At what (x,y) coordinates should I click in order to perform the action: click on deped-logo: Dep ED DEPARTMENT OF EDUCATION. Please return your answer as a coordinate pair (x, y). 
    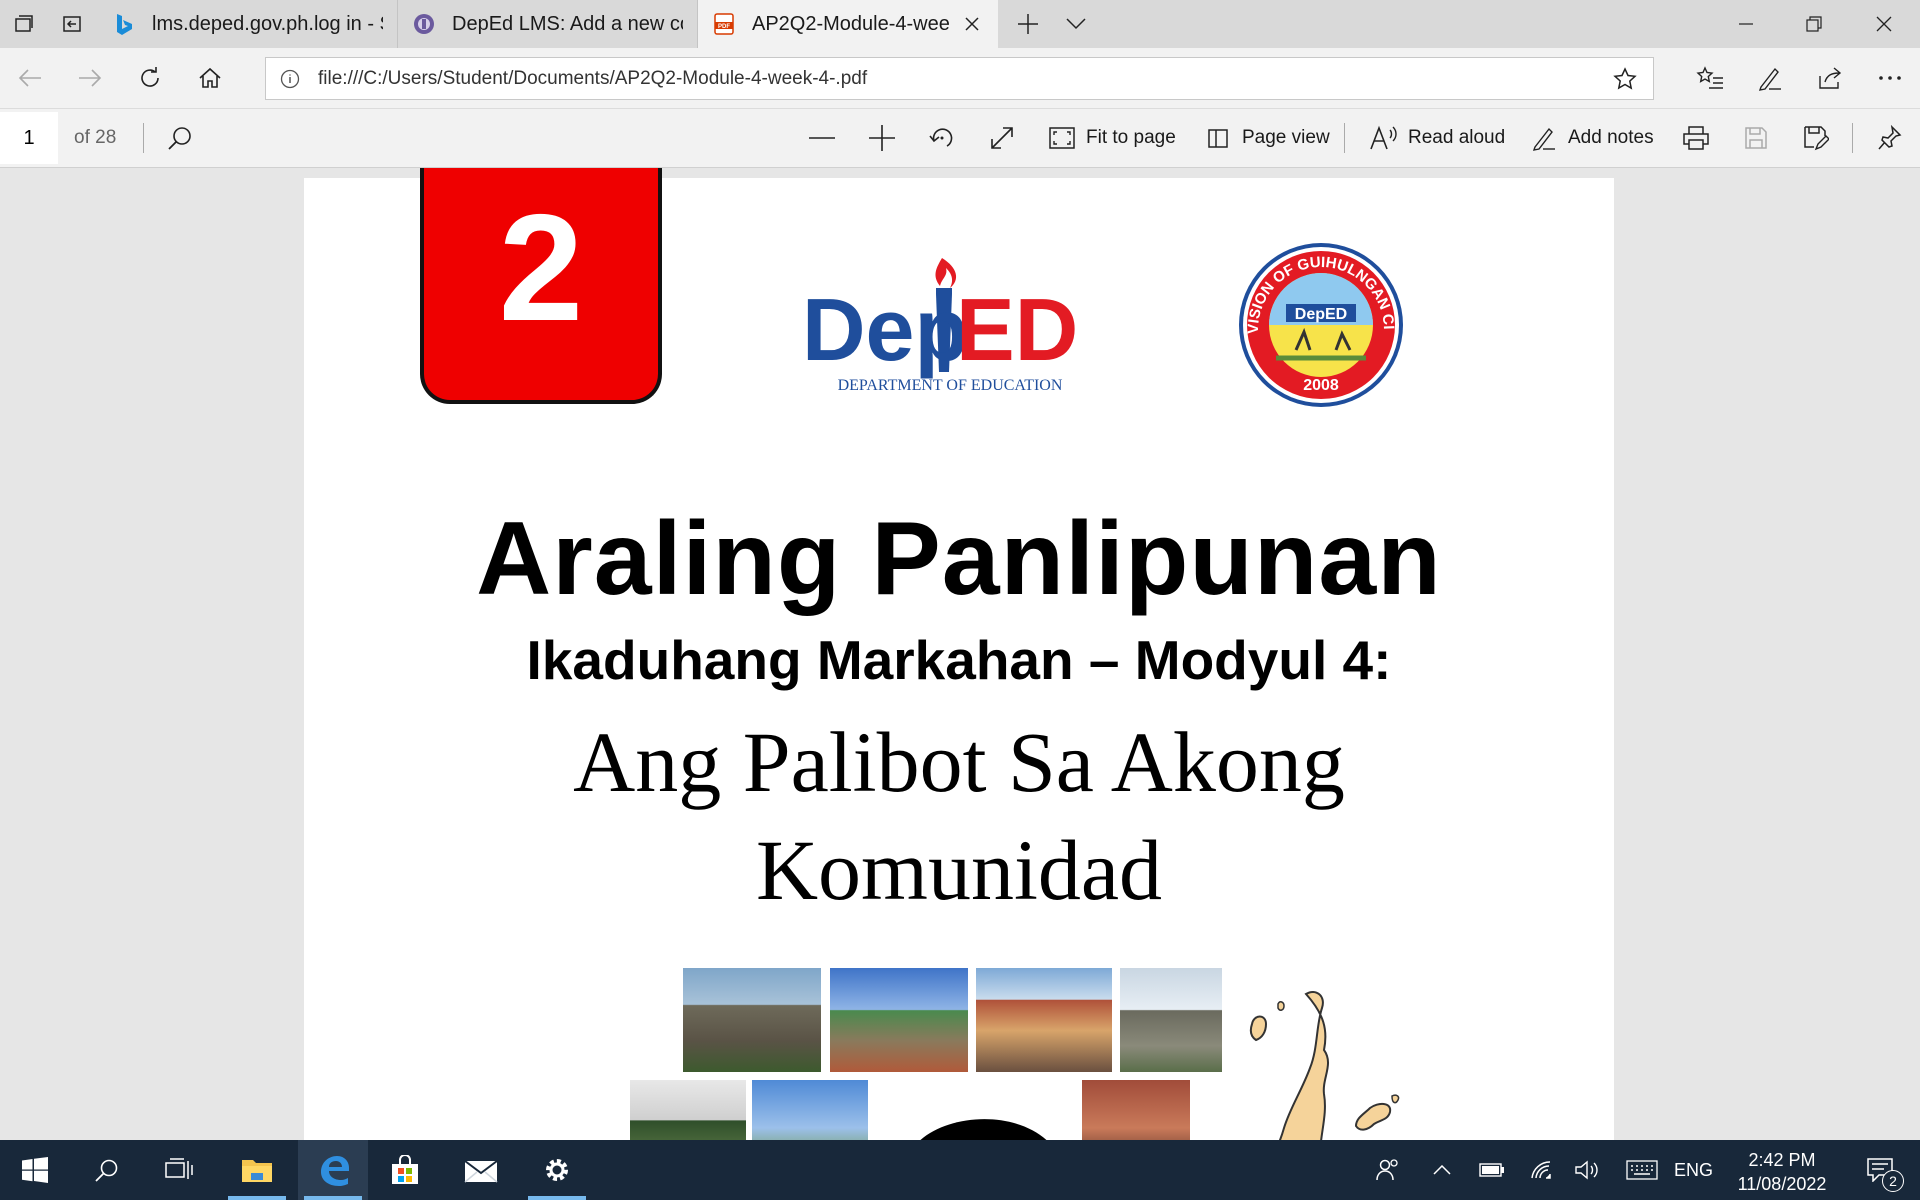
    Looking at the image, I should click on (940, 326).